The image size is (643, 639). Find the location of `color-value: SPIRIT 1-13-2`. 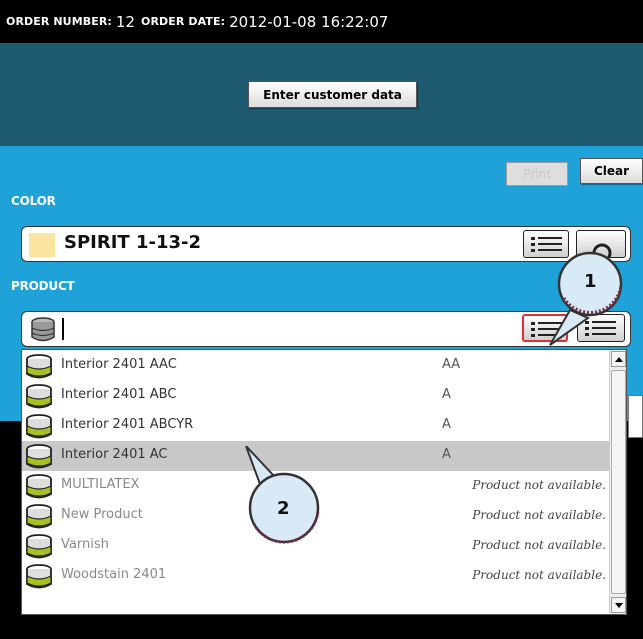

color-value: SPIRIT 1-13-2 is located at coordinates (132, 242).